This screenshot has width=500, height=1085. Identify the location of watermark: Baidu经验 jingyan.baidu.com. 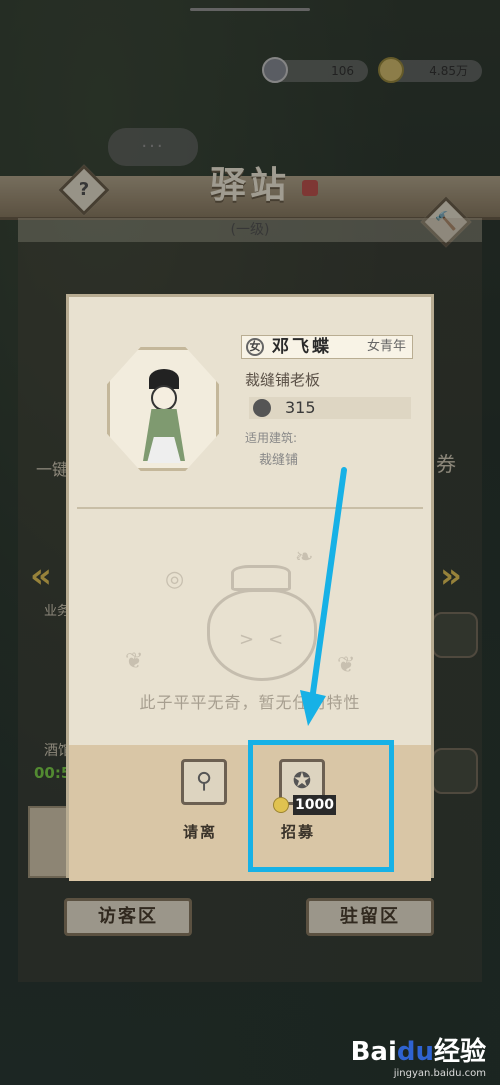
(418, 1055).